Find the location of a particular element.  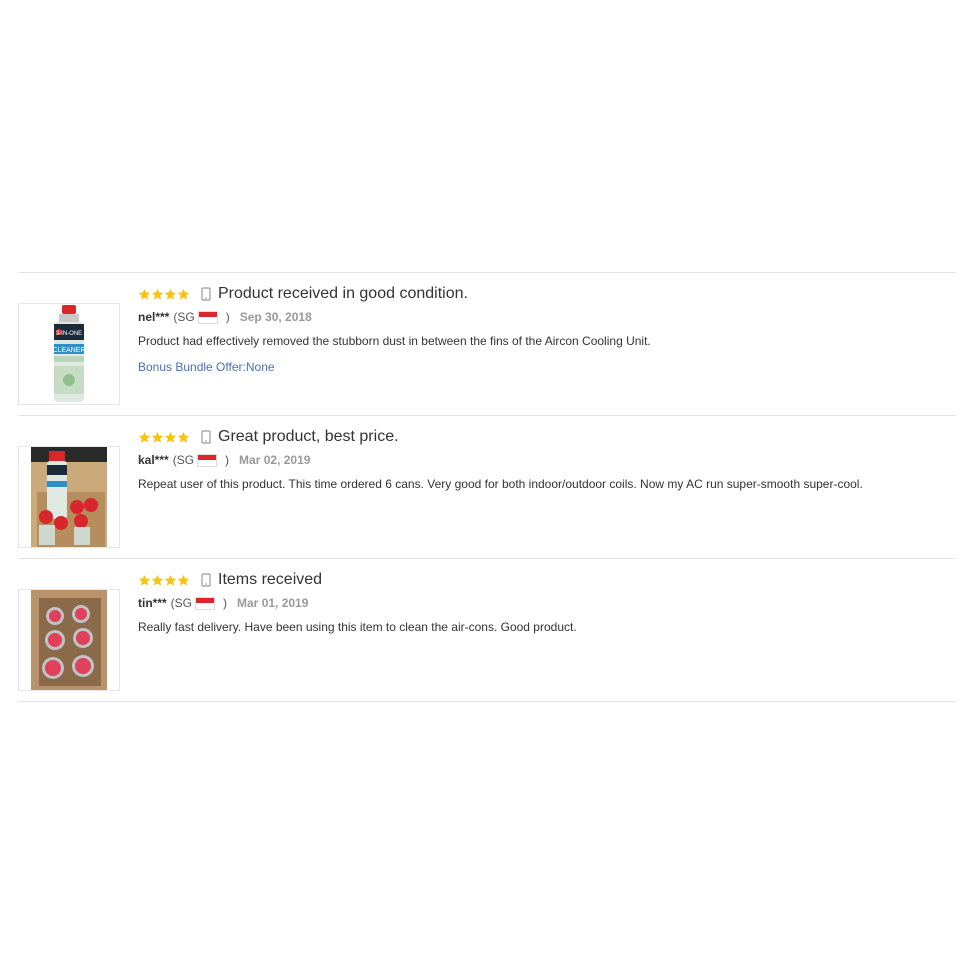

review-date: Mar 02, 2019 is located at coordinates (275, 460).